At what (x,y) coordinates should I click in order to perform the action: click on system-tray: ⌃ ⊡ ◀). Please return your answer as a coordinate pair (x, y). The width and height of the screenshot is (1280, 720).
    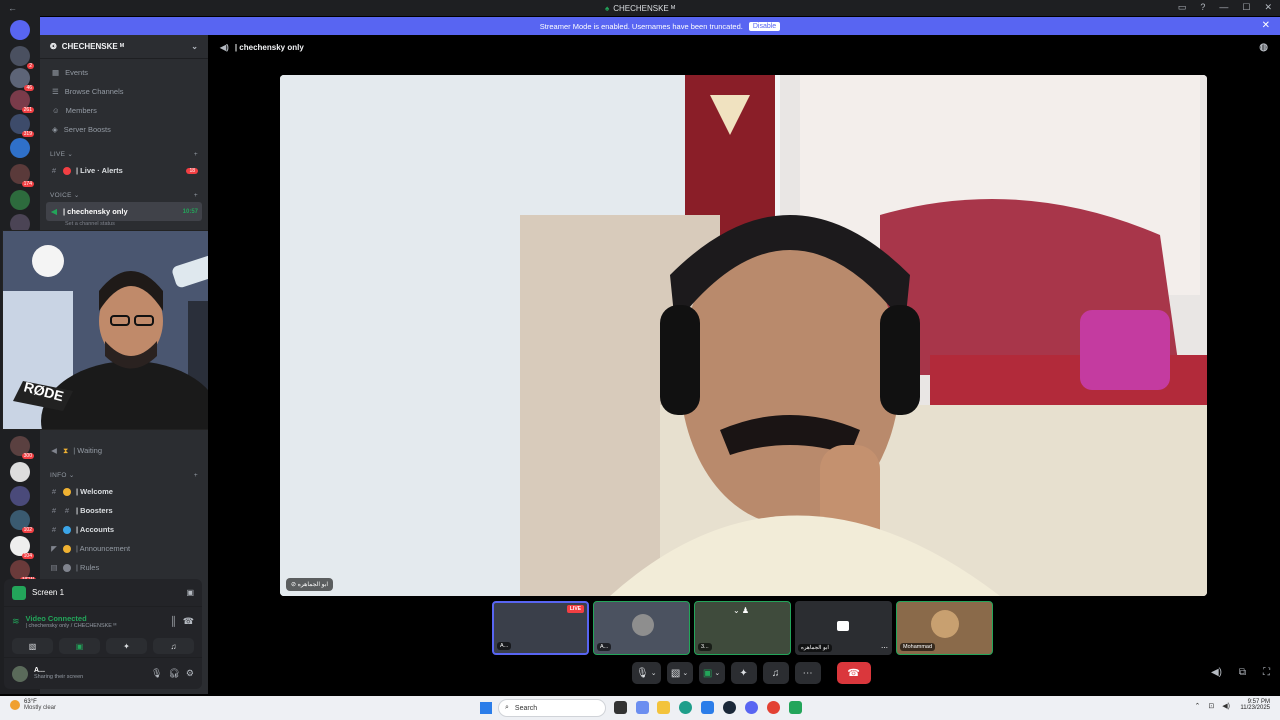
    Looking at the image, I should click on (1212, 706).